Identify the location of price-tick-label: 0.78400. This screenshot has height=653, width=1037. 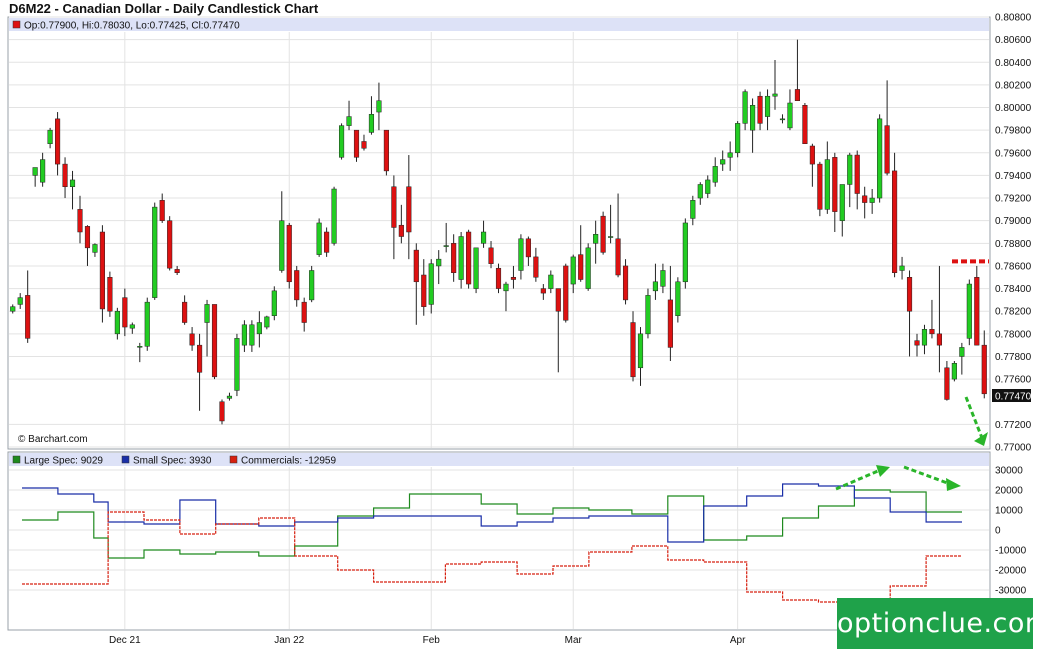
(1013, 289).